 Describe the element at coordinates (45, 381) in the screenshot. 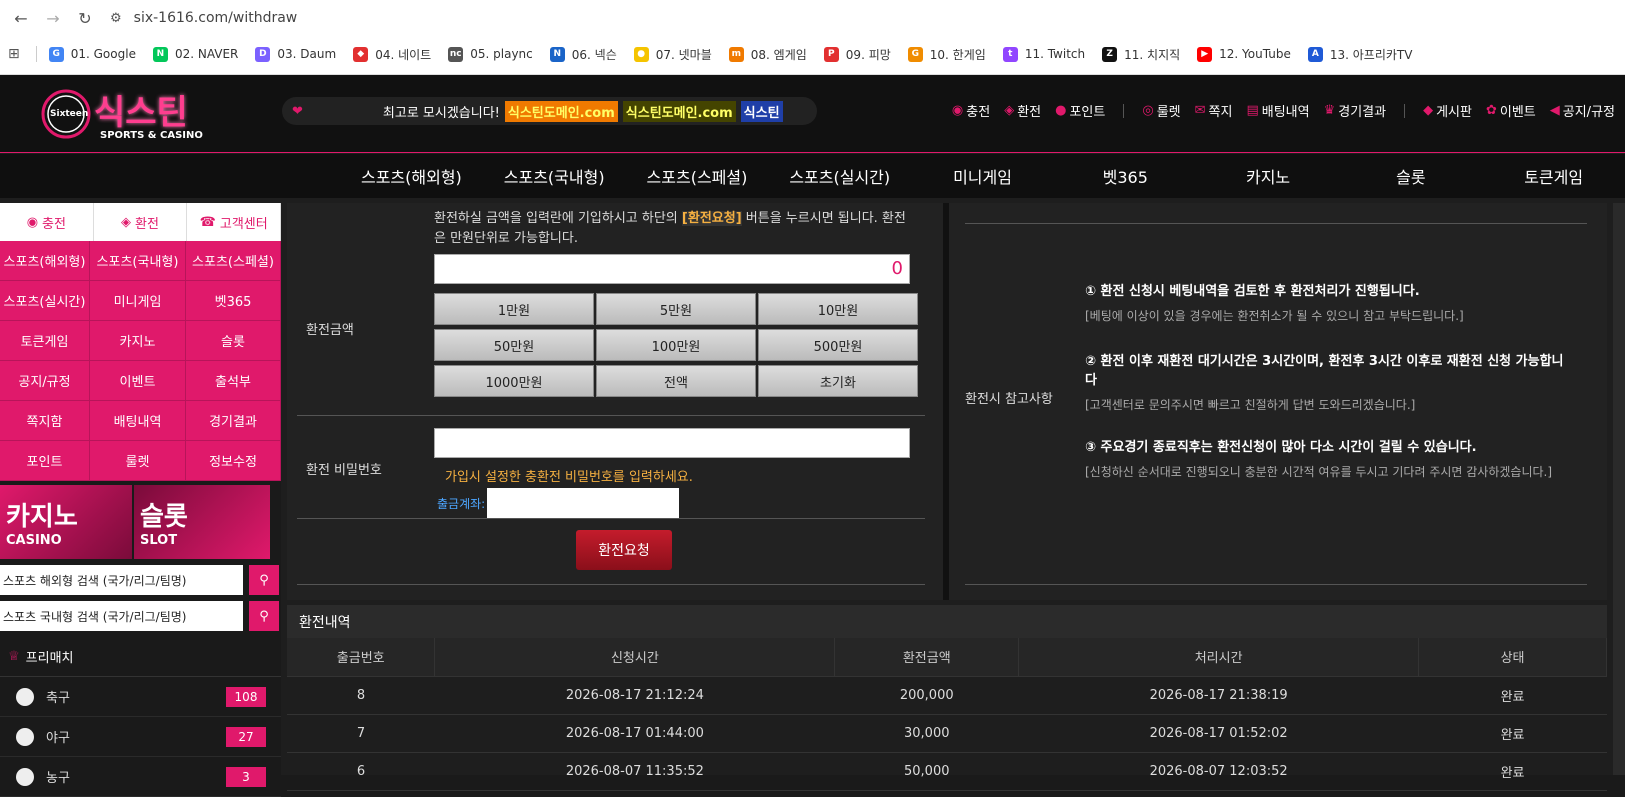

I see `sidebar-menu-item: 공지/규정` at that location.